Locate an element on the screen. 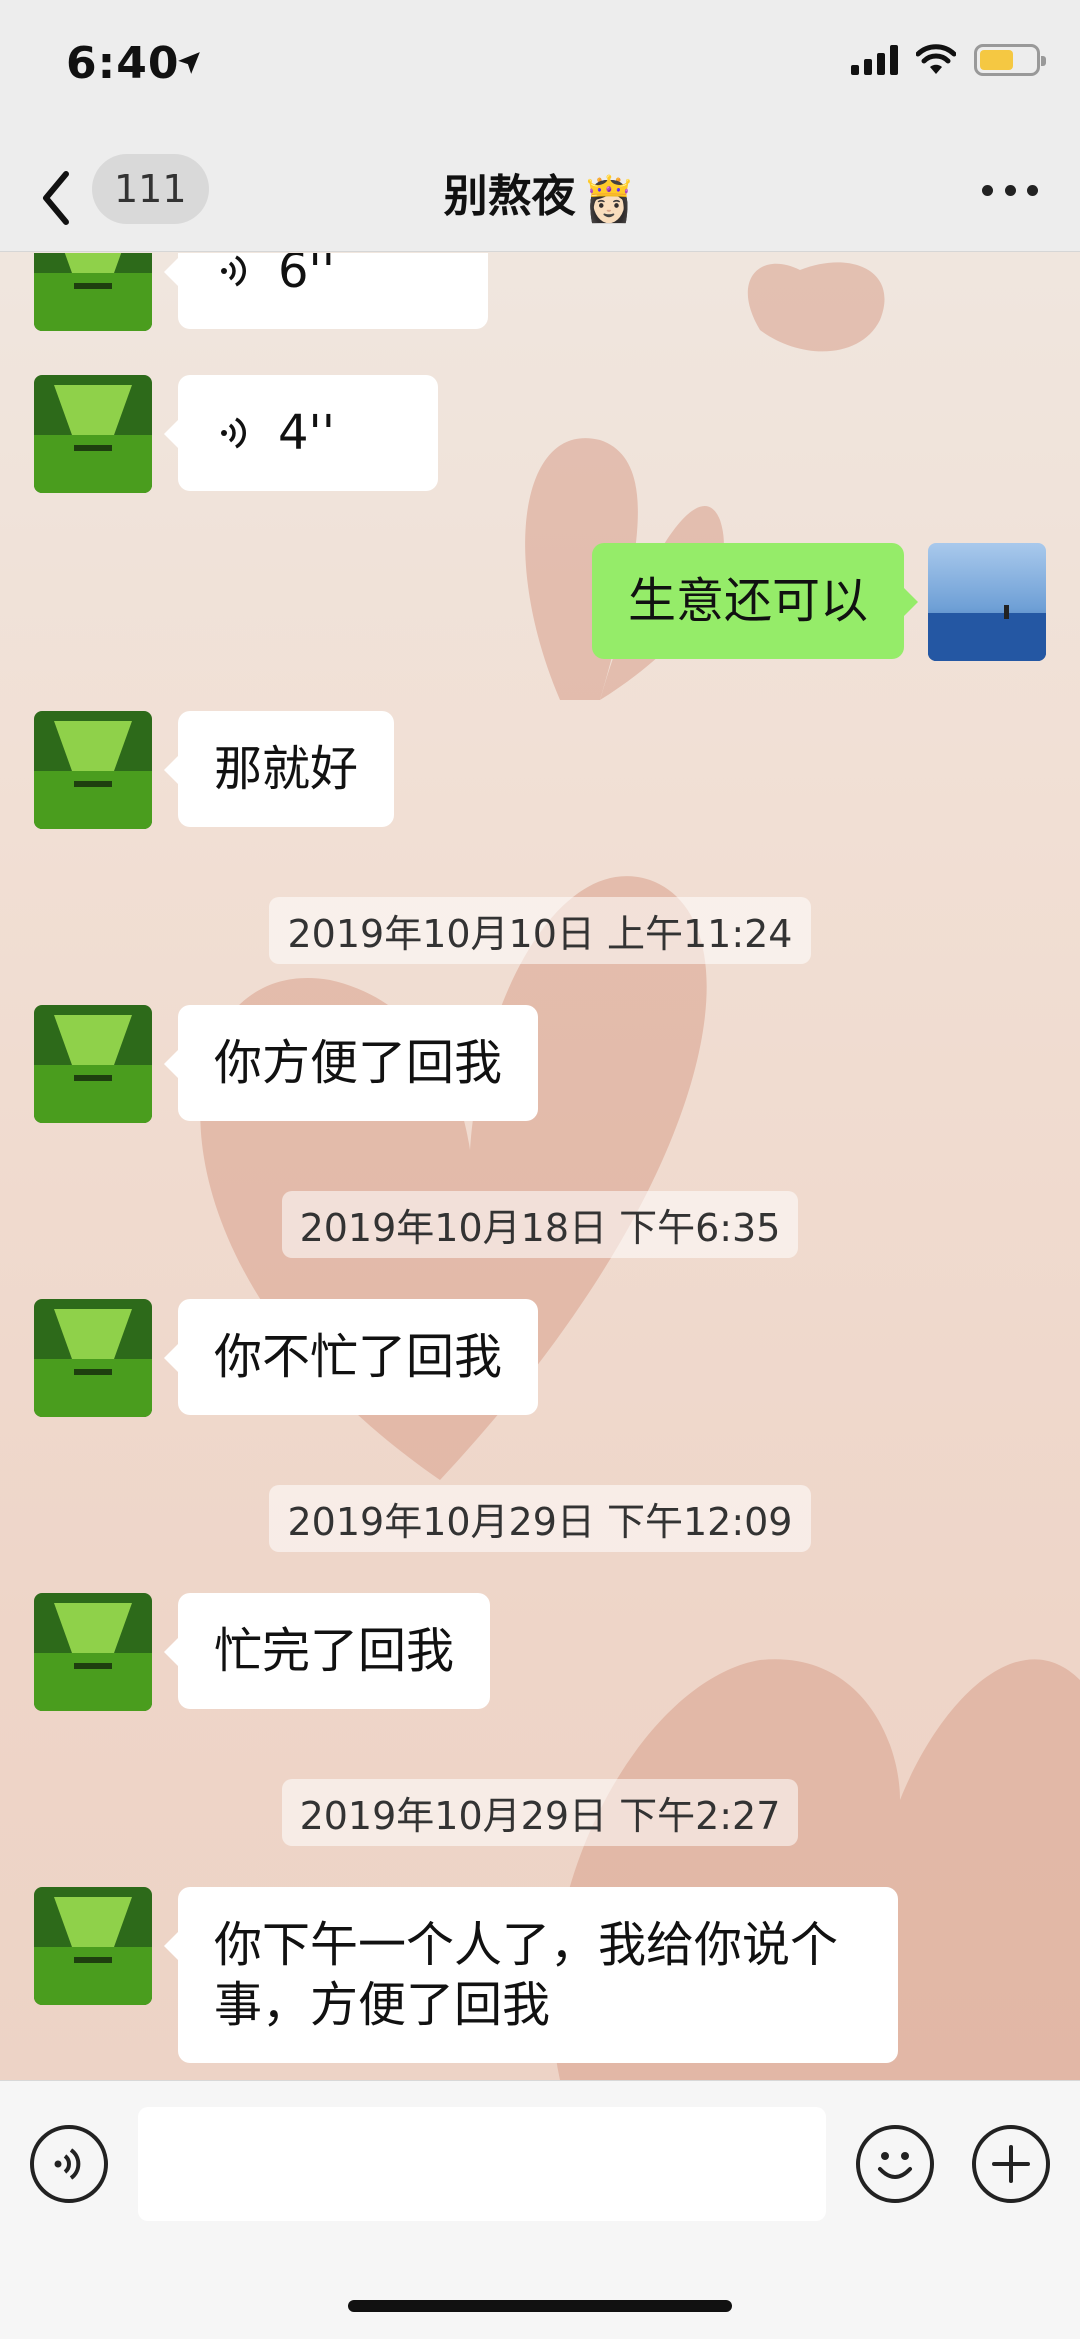  contact-message-bubble: 你不忙了回我 is located at coordinates (351, 1357).